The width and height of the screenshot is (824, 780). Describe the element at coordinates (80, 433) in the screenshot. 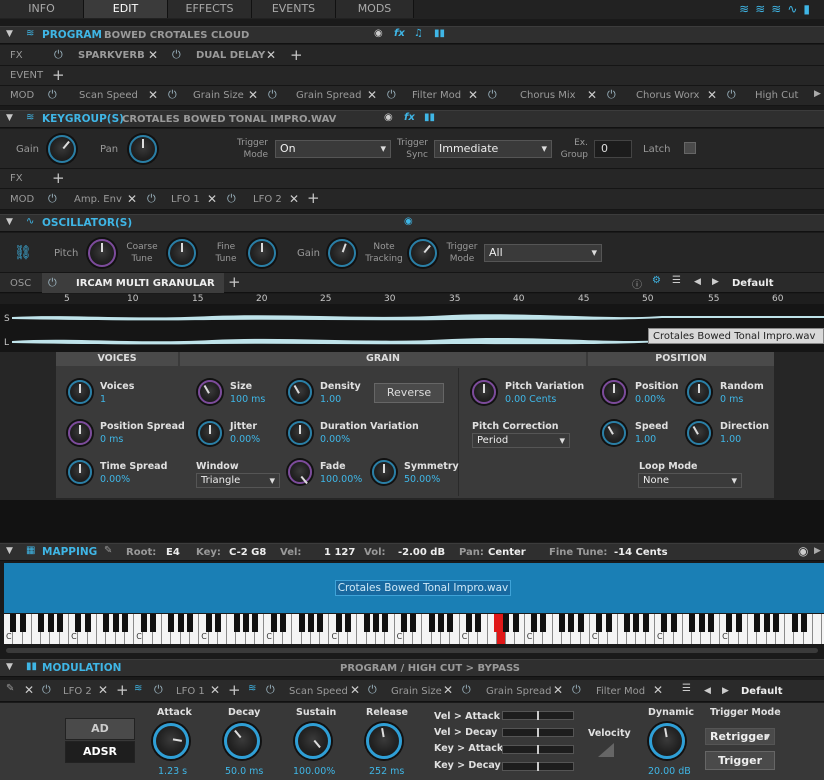

I see `position-spread-knob` at that location.